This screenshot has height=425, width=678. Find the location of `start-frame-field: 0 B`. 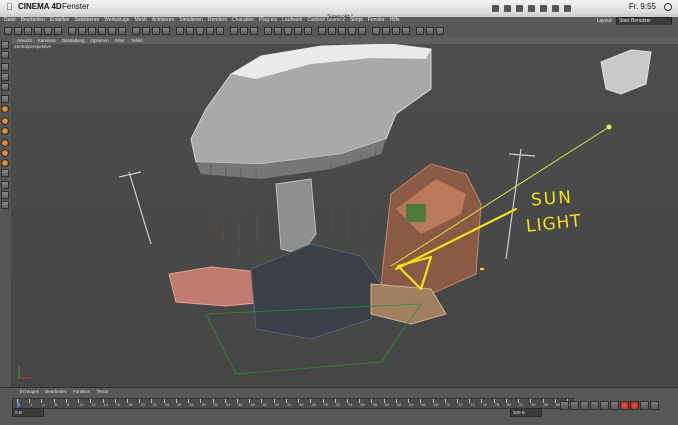

start-frame-field: 0 B is located at coordinates (28, 412).